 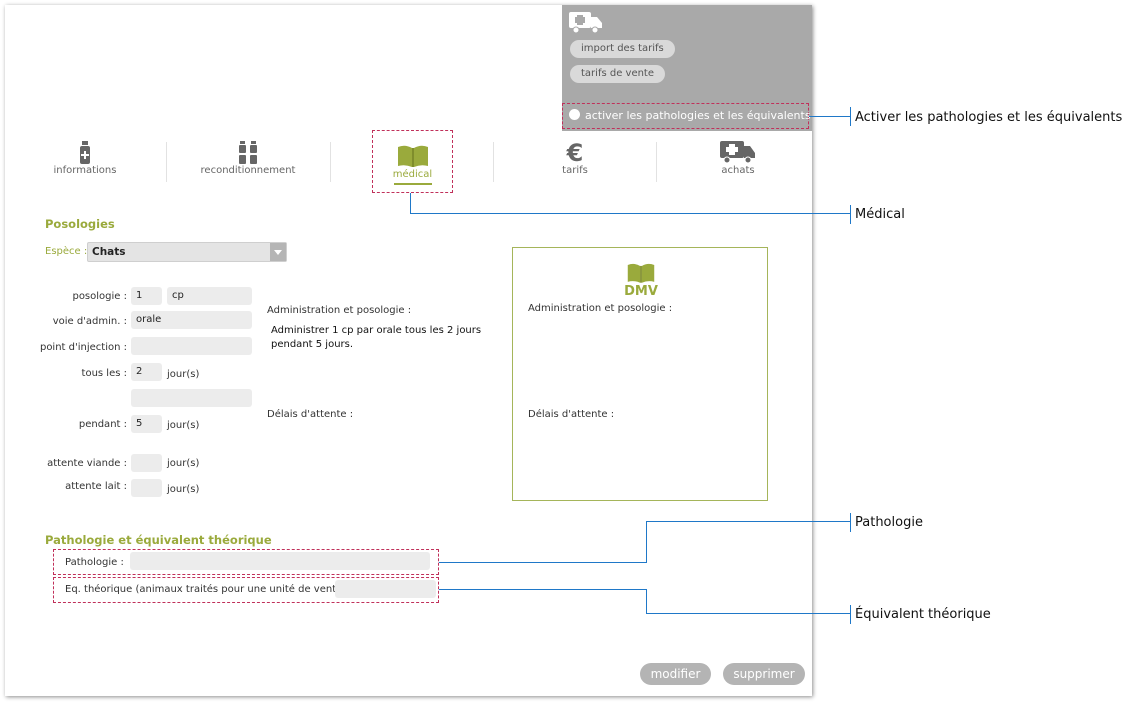 I want to click on vials-icon, so click(x=248, y=153).